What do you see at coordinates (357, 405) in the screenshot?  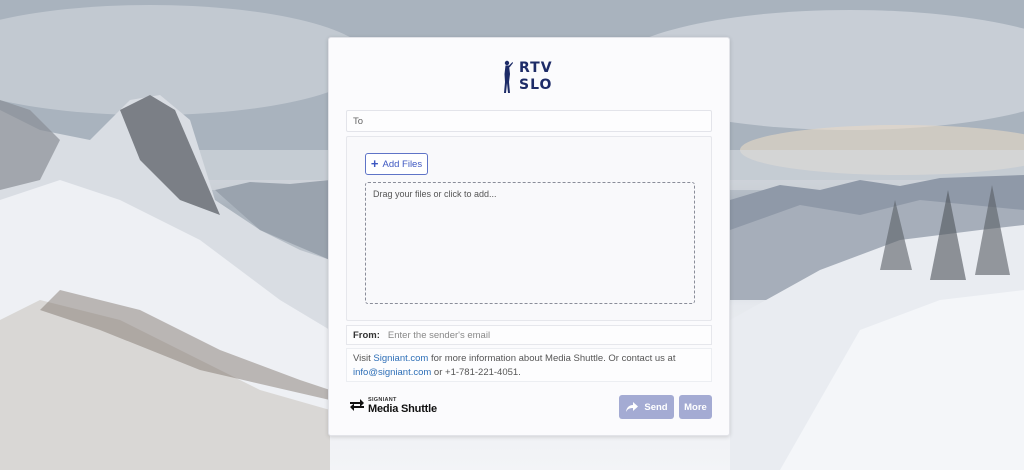 I see `swap-arrows-icon` at bounding box center [357, 405].